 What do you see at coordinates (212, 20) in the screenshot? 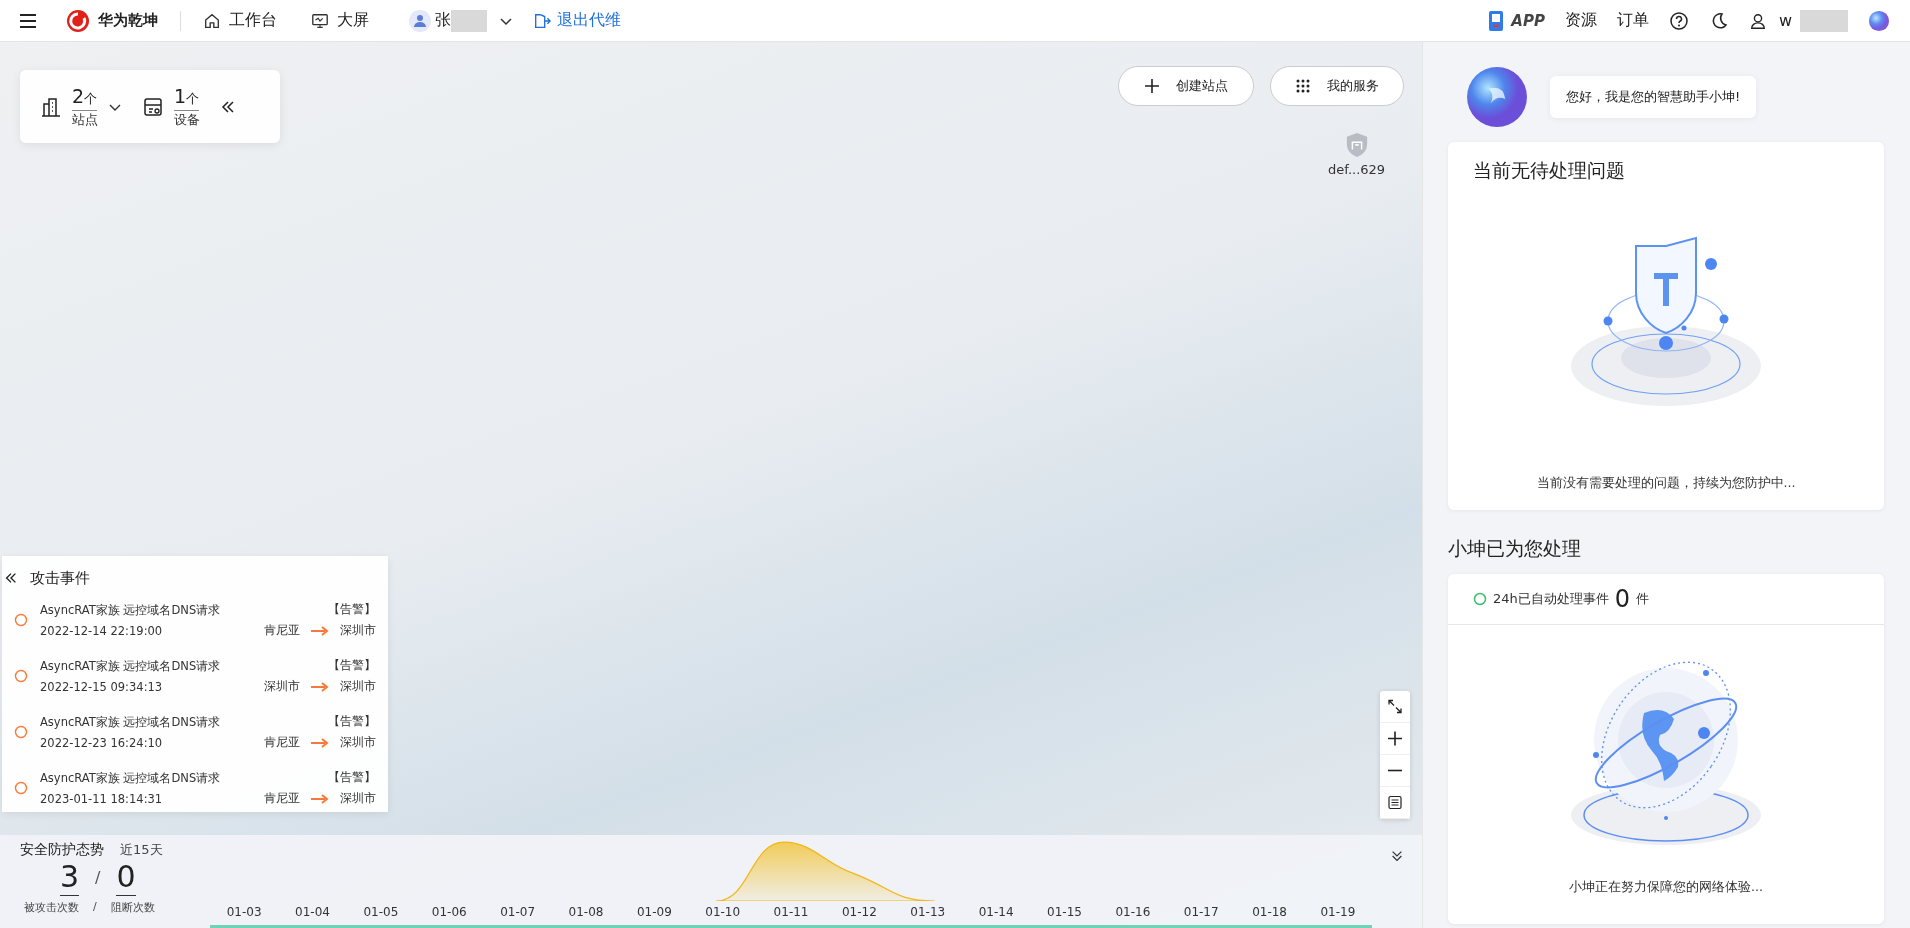
I see `home-icon` at bounding box center [212, 20].